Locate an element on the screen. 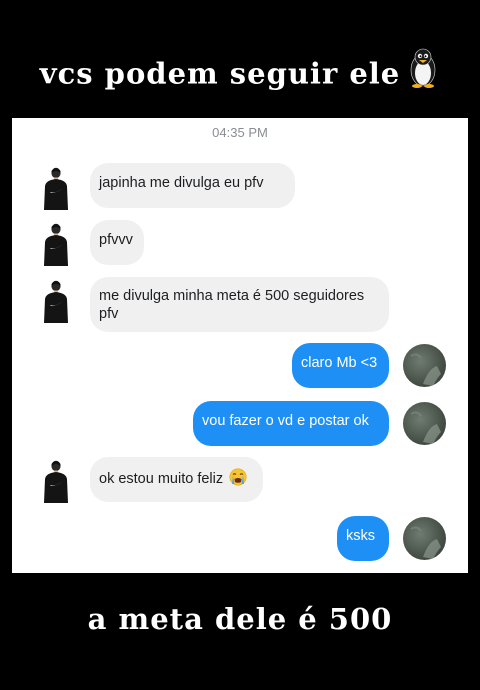  top-caption-text: vcs podem seguir ele is located at coordinates (220, 73).